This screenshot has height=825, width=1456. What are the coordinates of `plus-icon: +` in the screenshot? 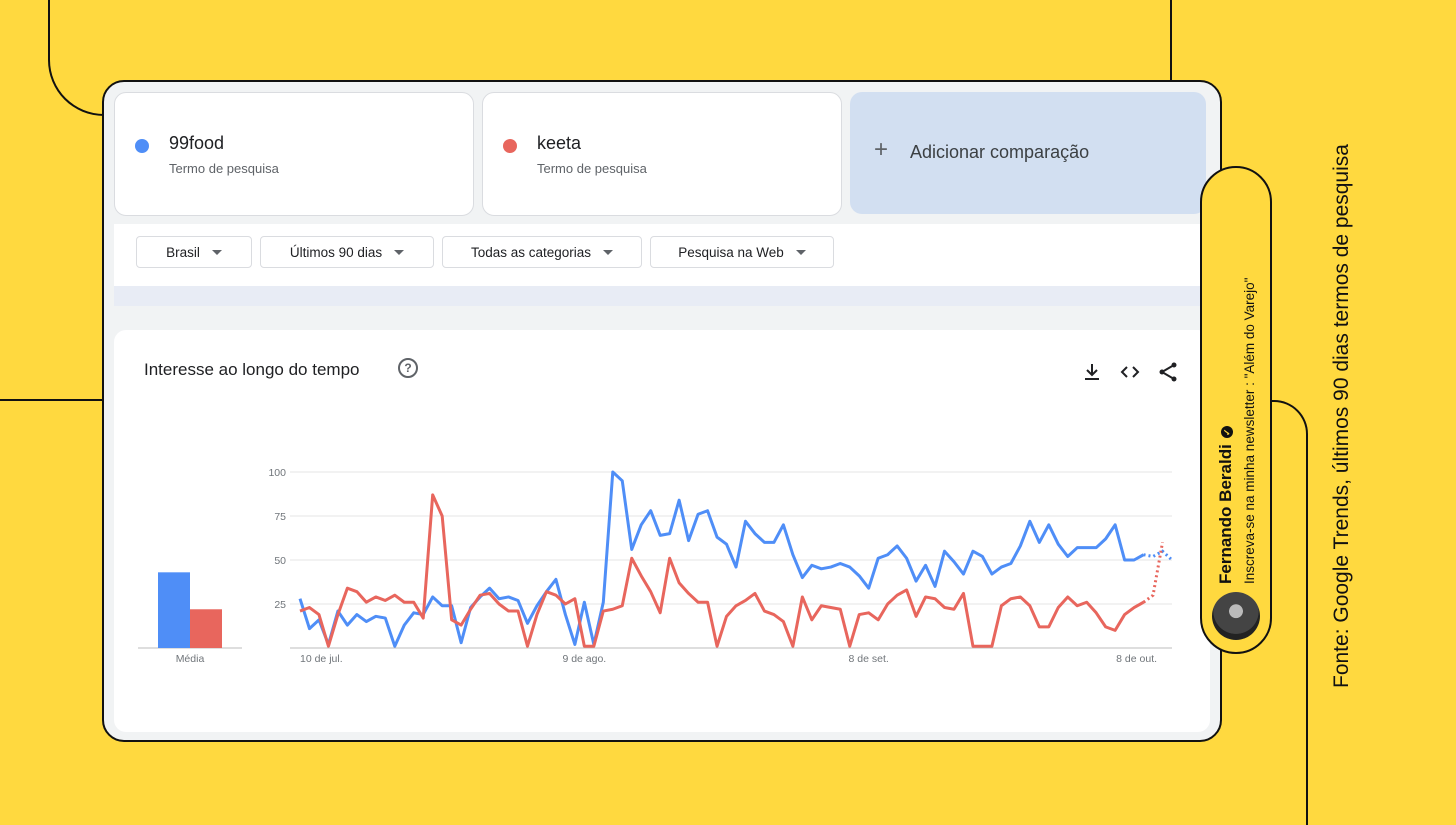 It's located at (881, 149).